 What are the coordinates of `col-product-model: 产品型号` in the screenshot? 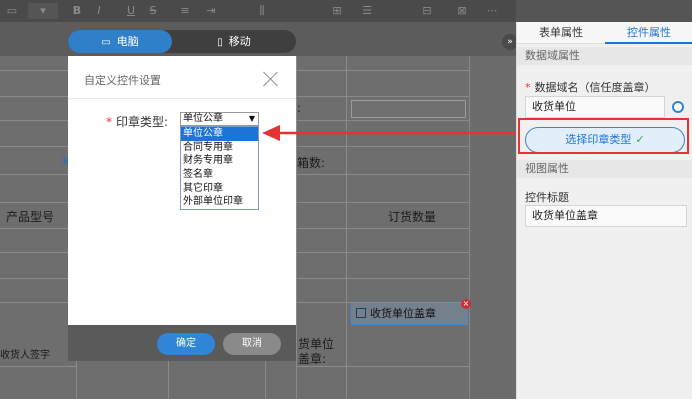 It's located at (30, 217).